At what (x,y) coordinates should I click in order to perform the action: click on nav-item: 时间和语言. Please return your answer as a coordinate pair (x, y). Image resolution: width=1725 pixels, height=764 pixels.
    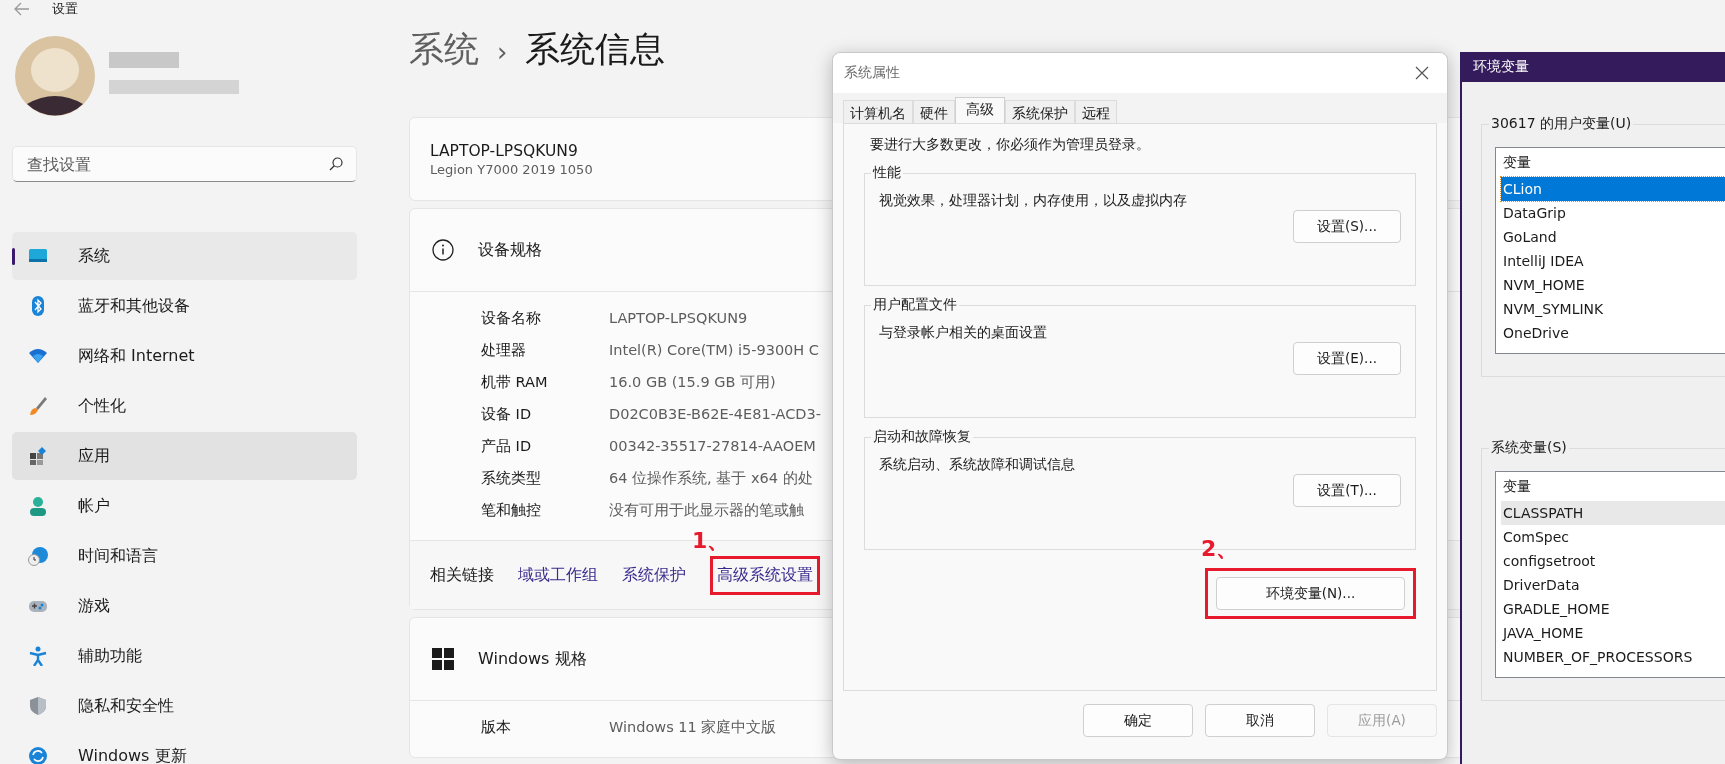
    Looking at the image, I should click on (184, 556).